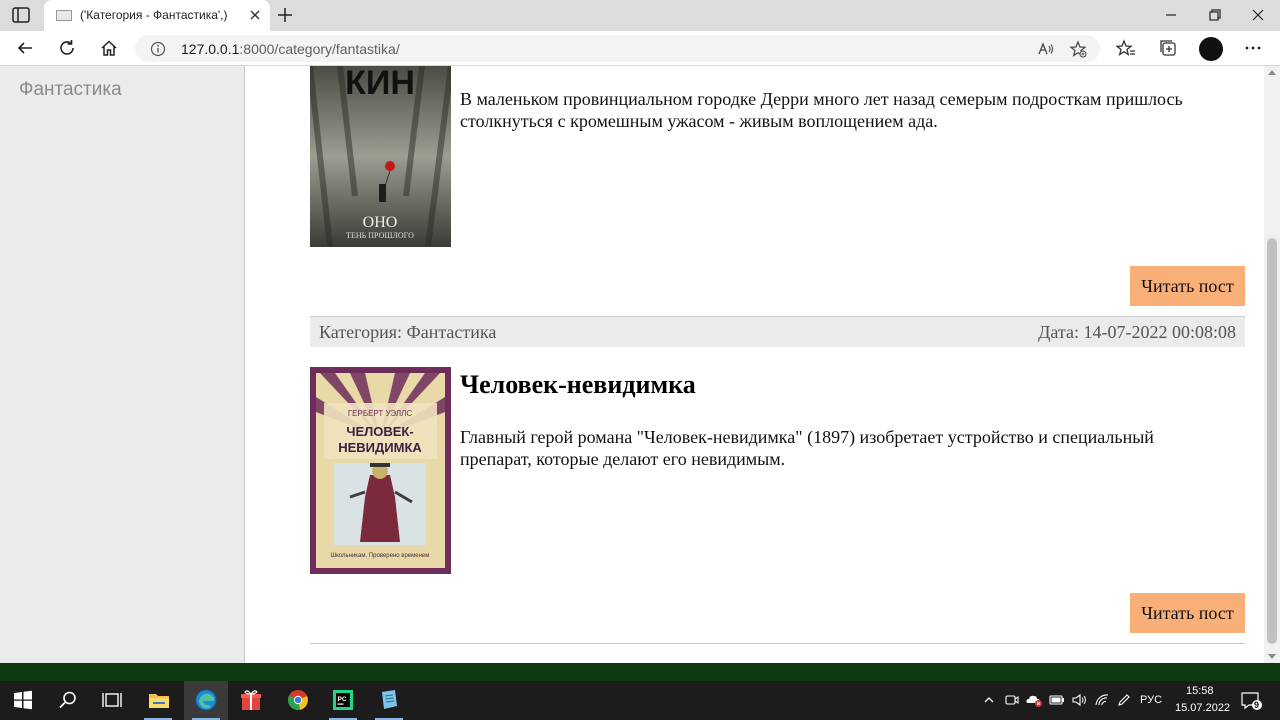 The image size is (1280, 720). I want to click on home-icon, so click(109, 48).